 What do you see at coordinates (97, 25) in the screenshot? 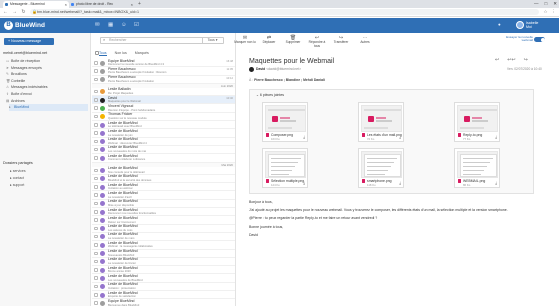
I see `mail-icon: ✉` at bounding box center [97, 25].